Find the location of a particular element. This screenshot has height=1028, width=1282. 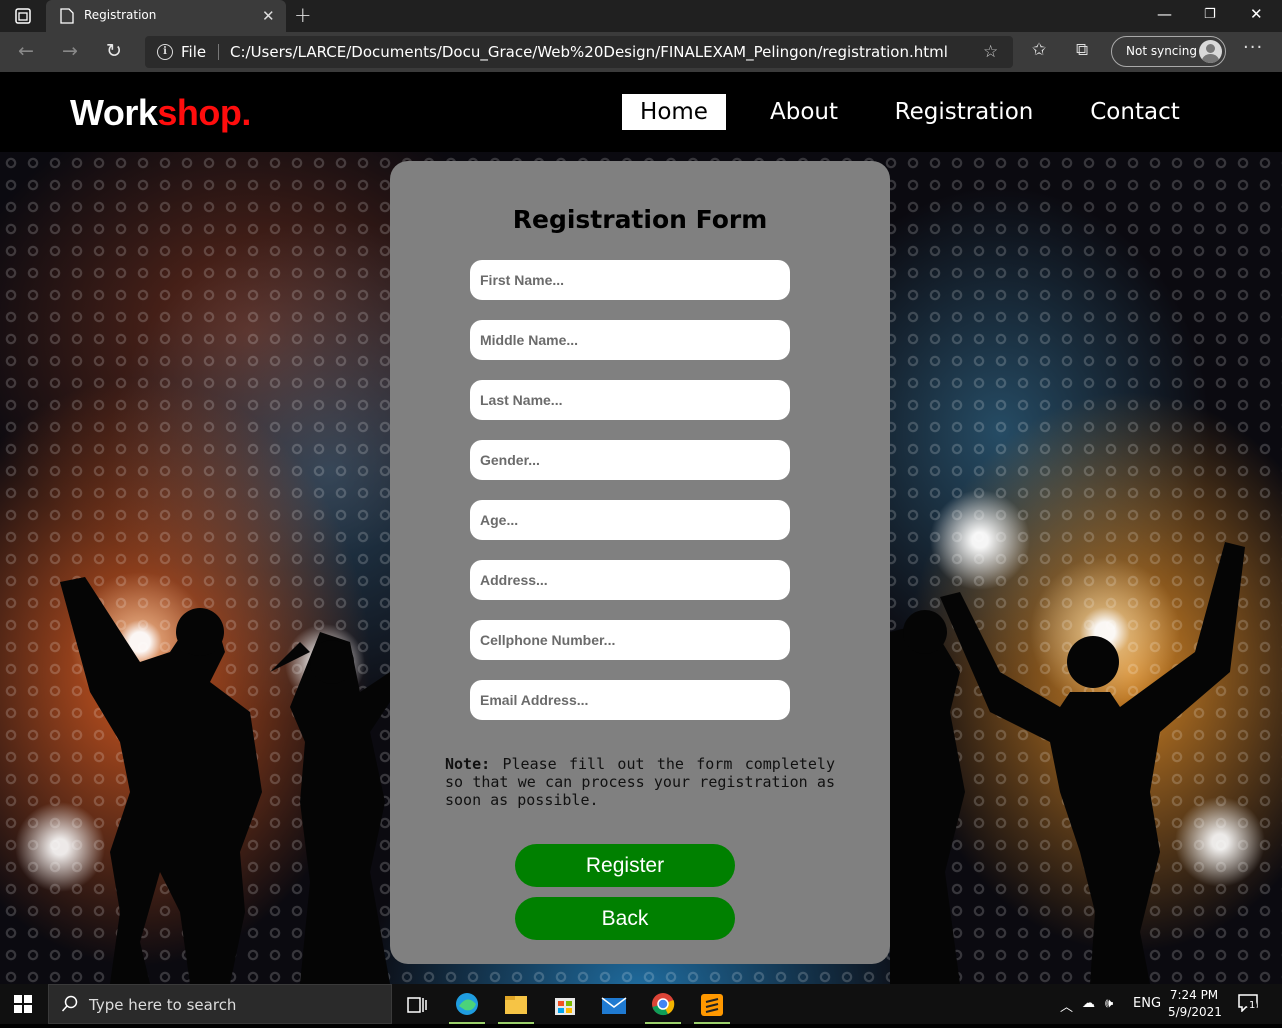

back-button: Back is located at coordinates (625, 918).